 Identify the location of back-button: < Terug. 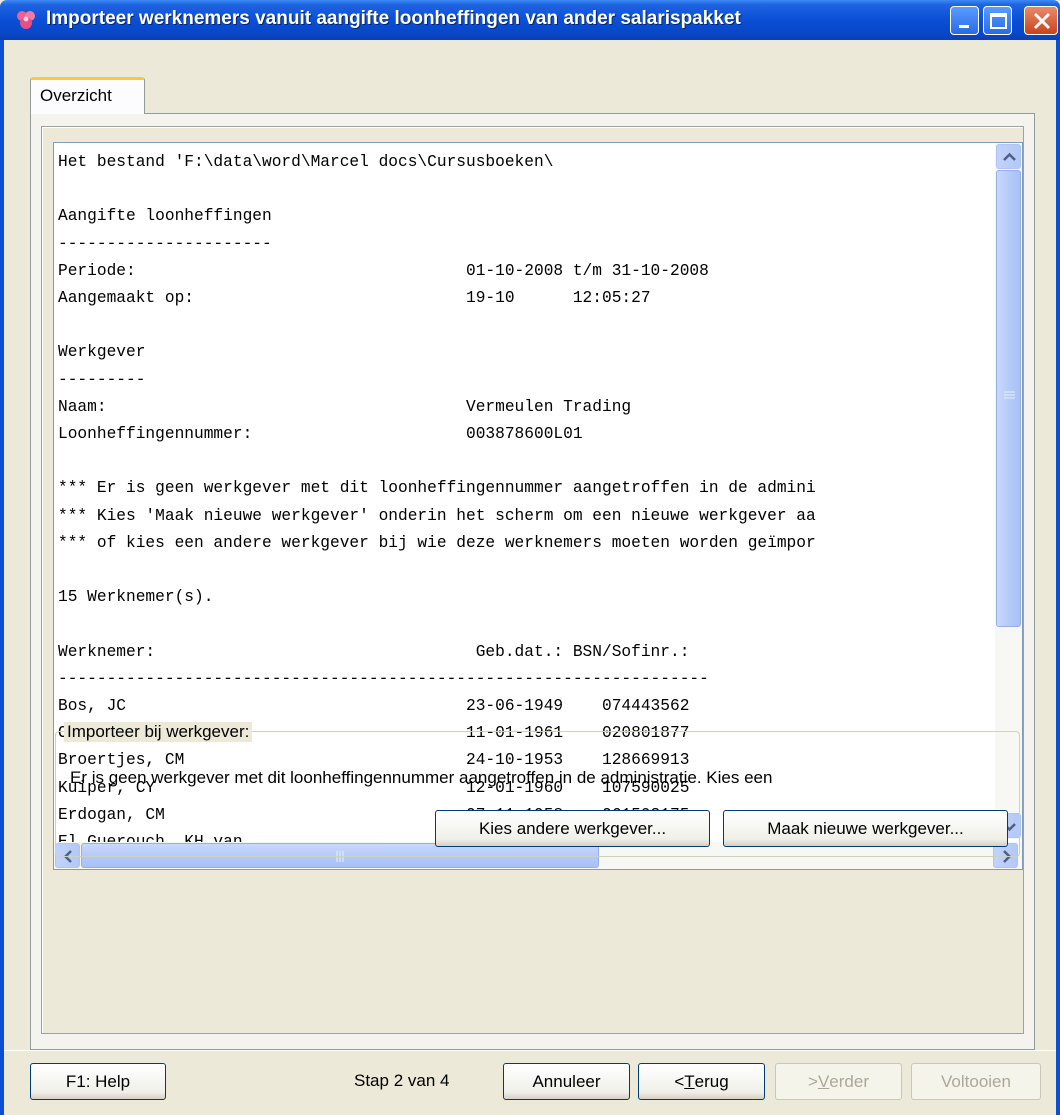
(701, 1081).